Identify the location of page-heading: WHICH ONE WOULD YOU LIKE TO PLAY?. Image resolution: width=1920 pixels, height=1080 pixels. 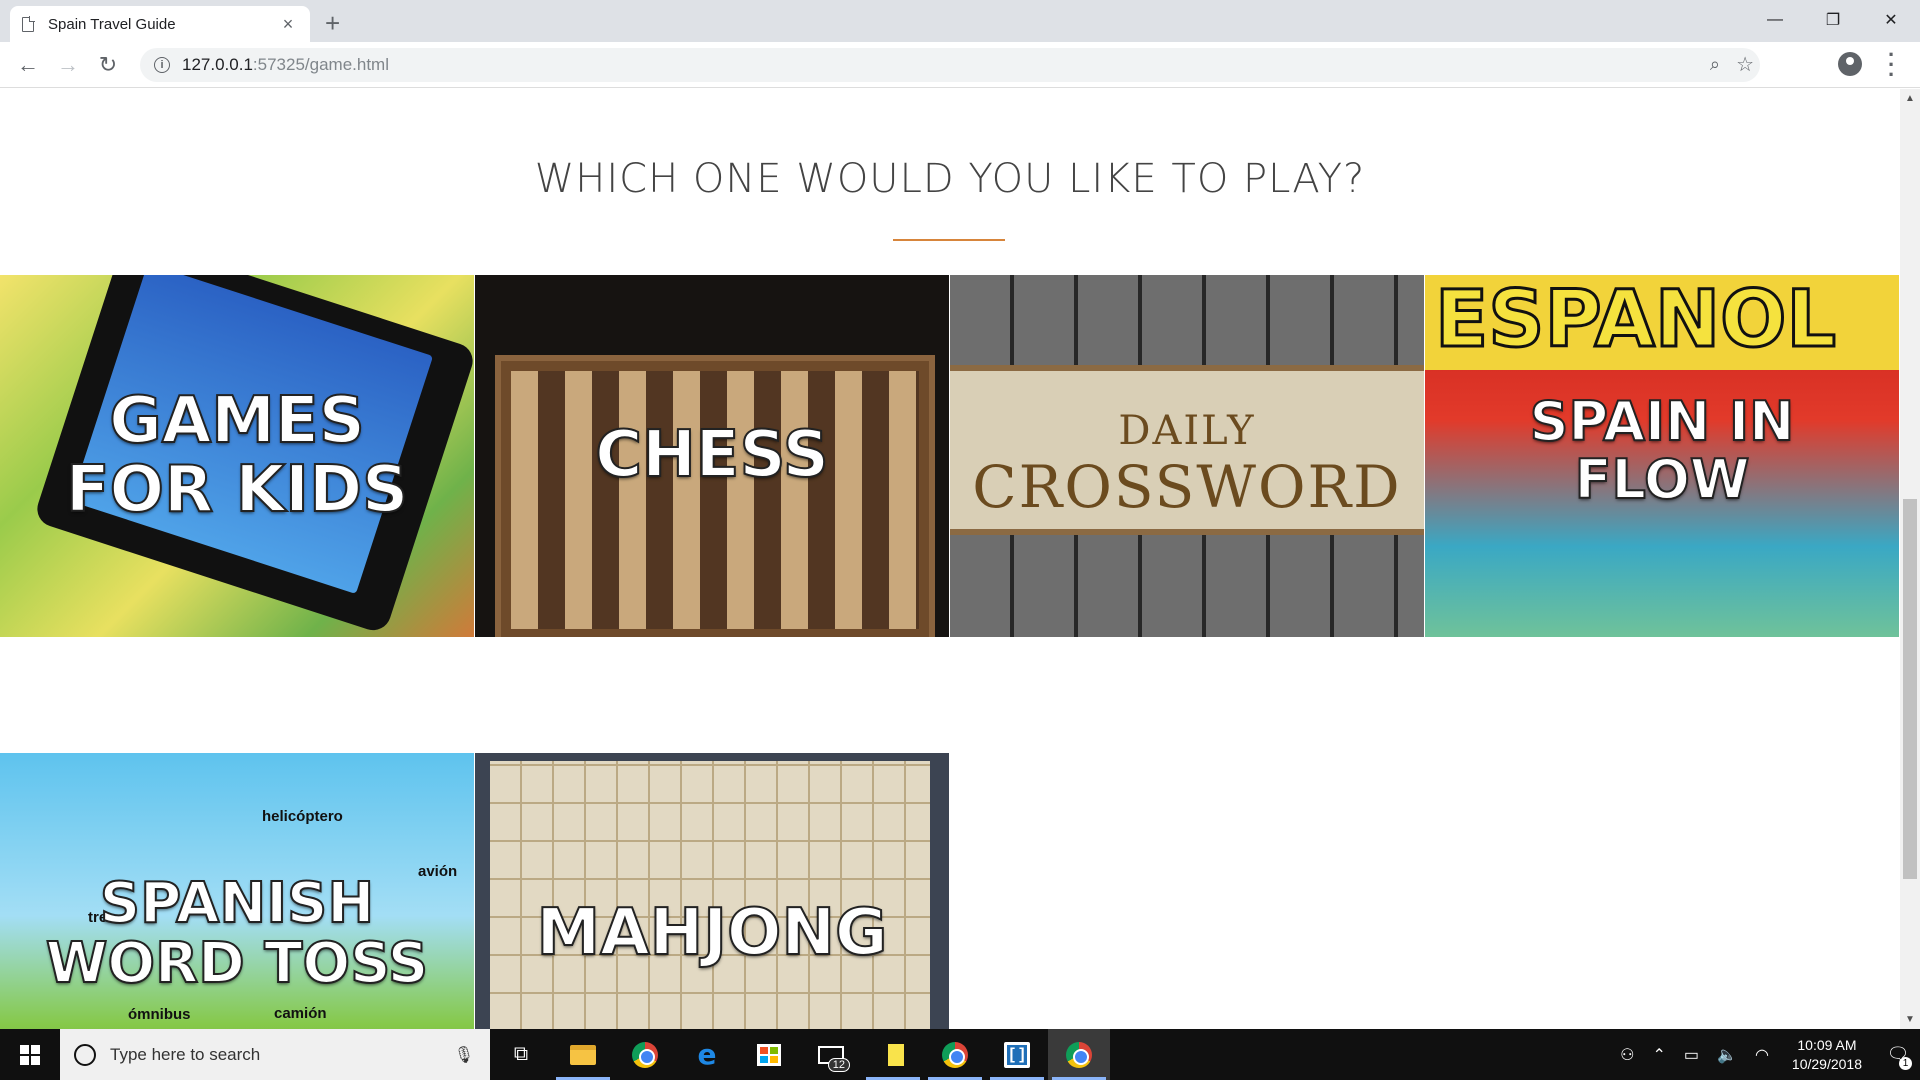
(950, 179).